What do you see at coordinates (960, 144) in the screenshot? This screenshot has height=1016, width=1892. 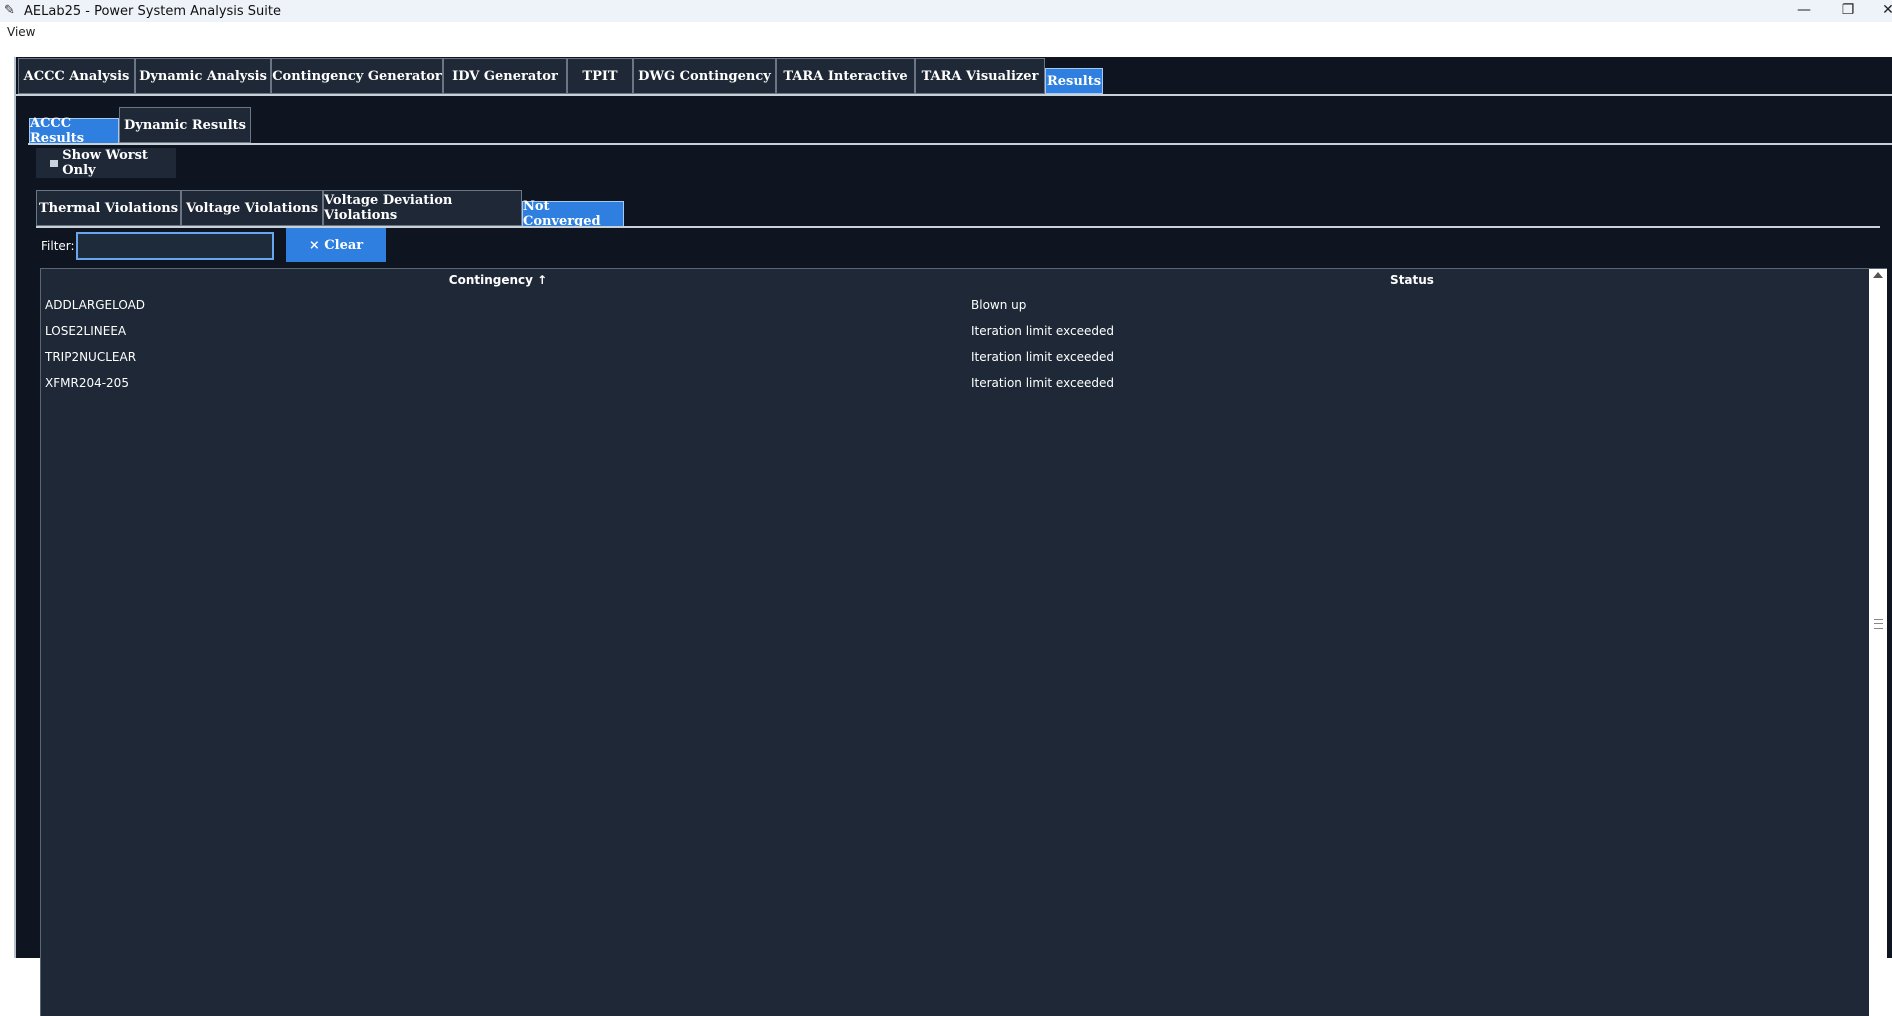 I see `results-tab-divider` at bounding box center [960, 144].